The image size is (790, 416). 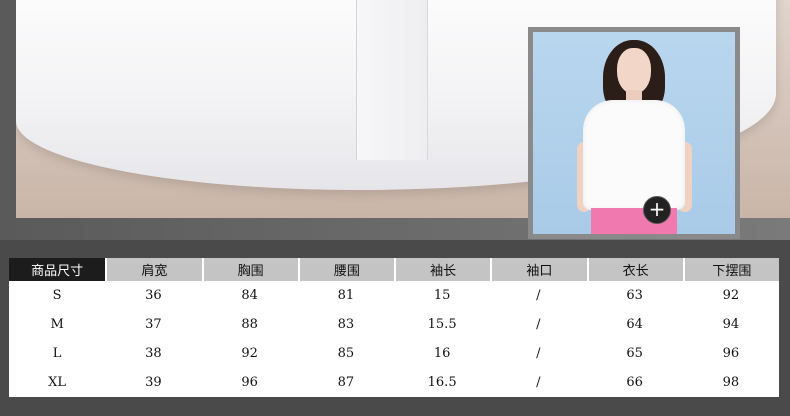 What do you see at coordinates (634, 71) in the screenshot?
I see `model-face` at bounding box center [634, 71].